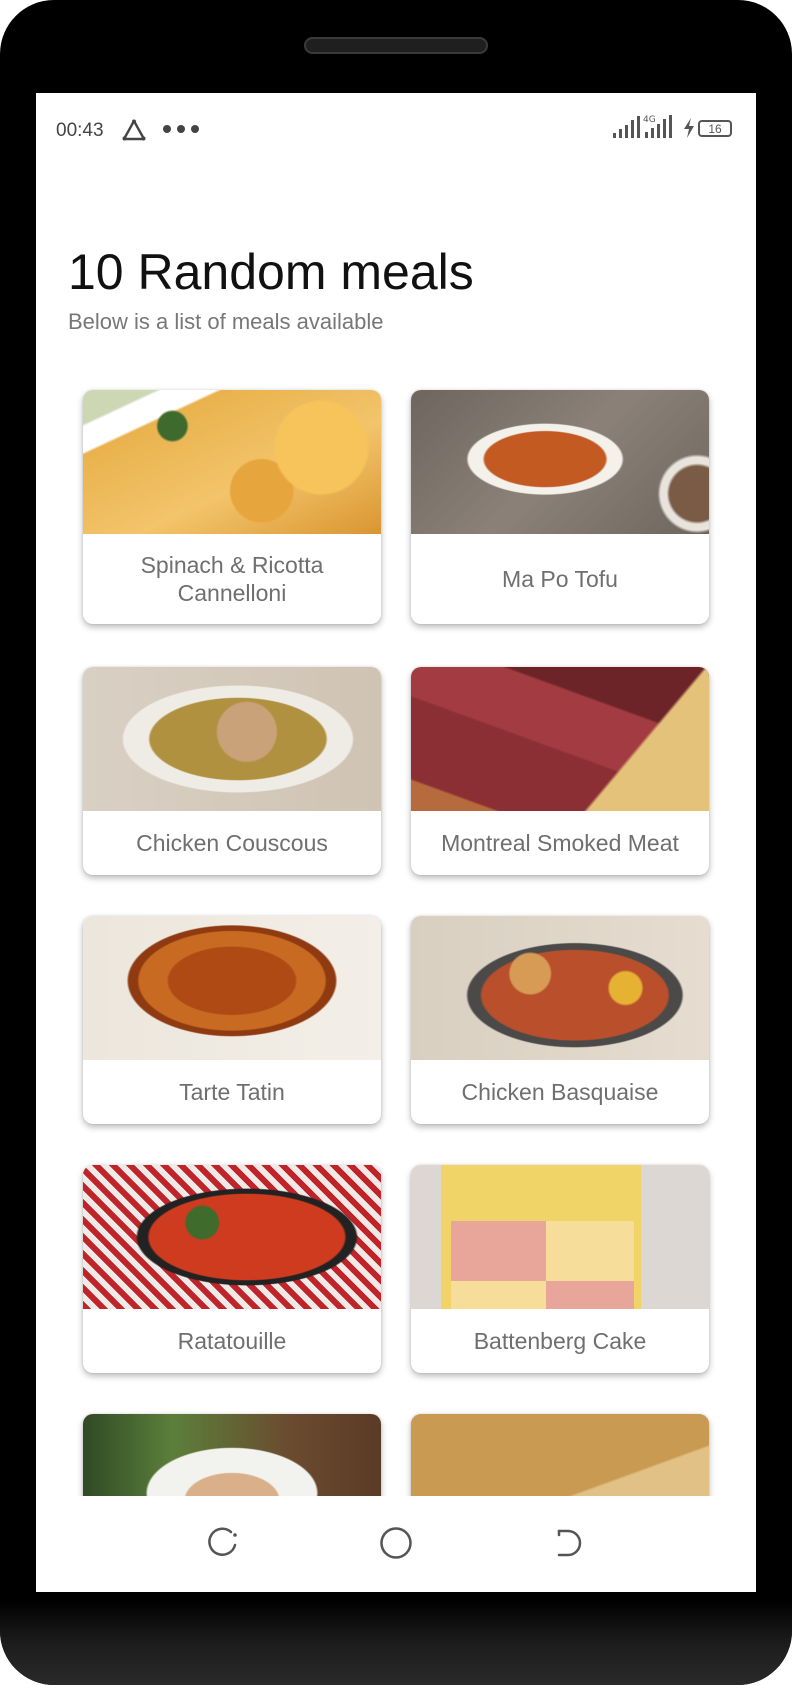 Image resolution: width=792 pixels, height=1685 pixels. I want to click on earpiece-speaker, so click(396, 45).